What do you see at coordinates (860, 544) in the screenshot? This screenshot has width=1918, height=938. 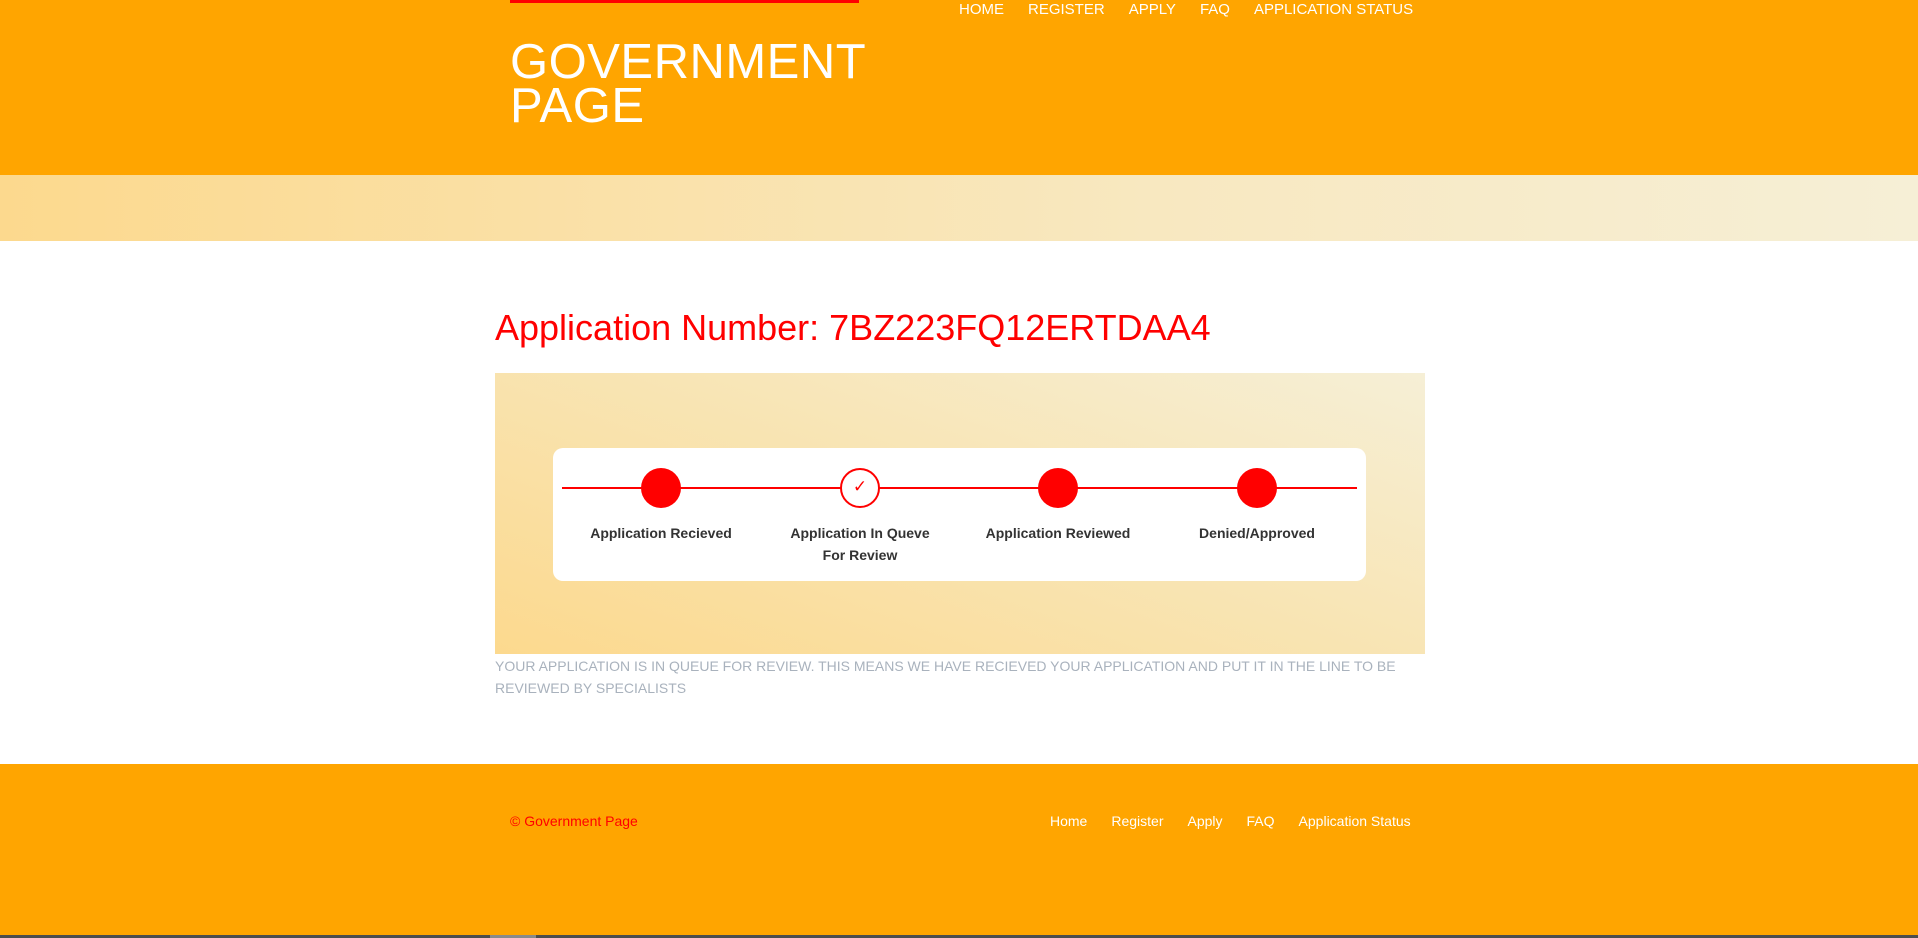 I see `step-label: Application In Queve For Review` at bounding box center [860, 544].